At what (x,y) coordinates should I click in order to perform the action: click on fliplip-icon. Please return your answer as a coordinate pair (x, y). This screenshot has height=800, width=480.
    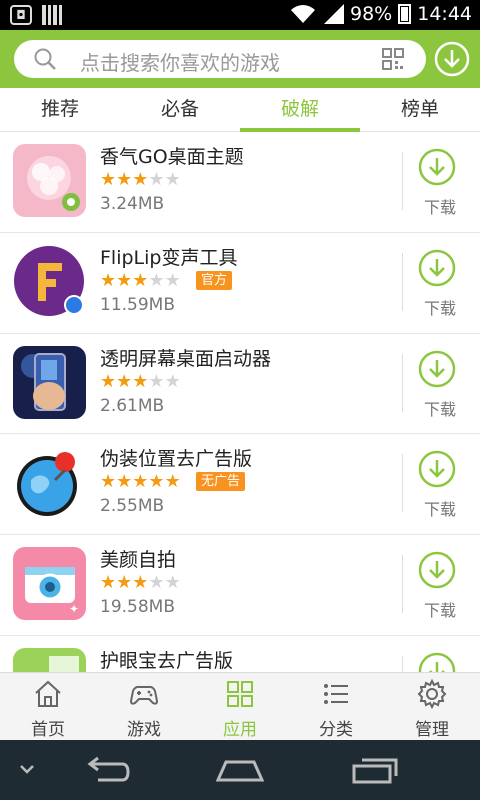
    Looking at the image, I should click on (49, 281).